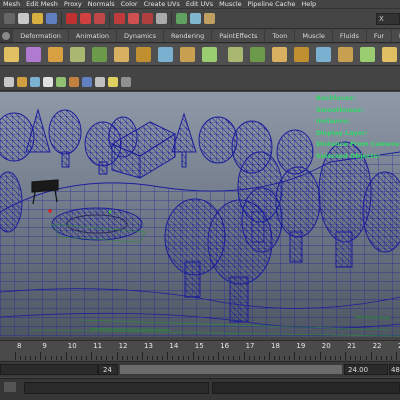 Image resolution: width=400 pixels, height=400 pixels. I want to click on menu-mesh: Mesh, so click(11, 4).